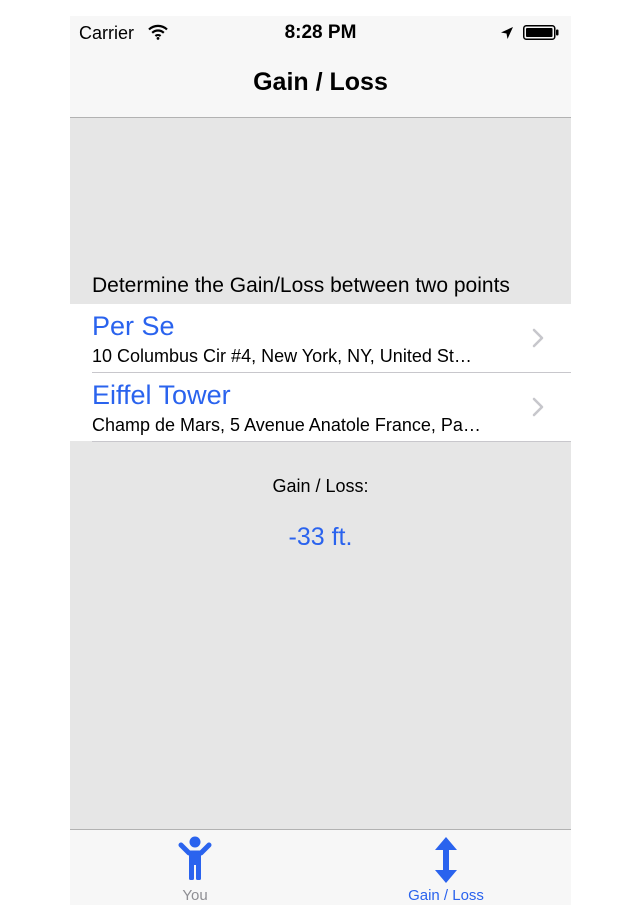  What do you see at coordinates (331, 441) in the screenshot?
I see `row-divider` at bounding box center [331, 441].